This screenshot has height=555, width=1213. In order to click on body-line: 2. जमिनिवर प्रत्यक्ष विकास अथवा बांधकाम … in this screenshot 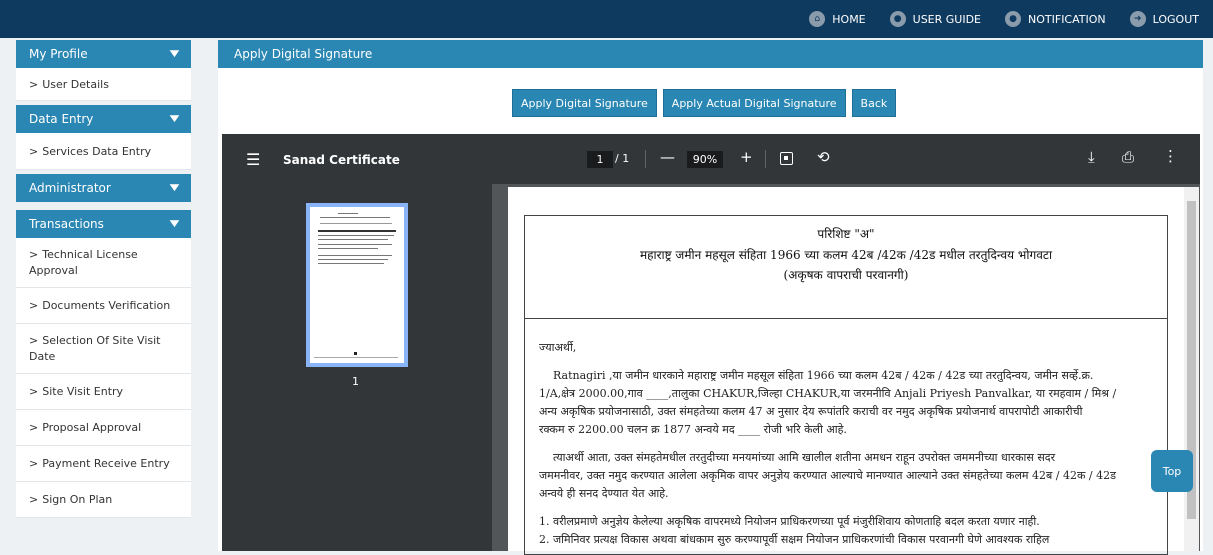, I will do `click(794, 539)`.